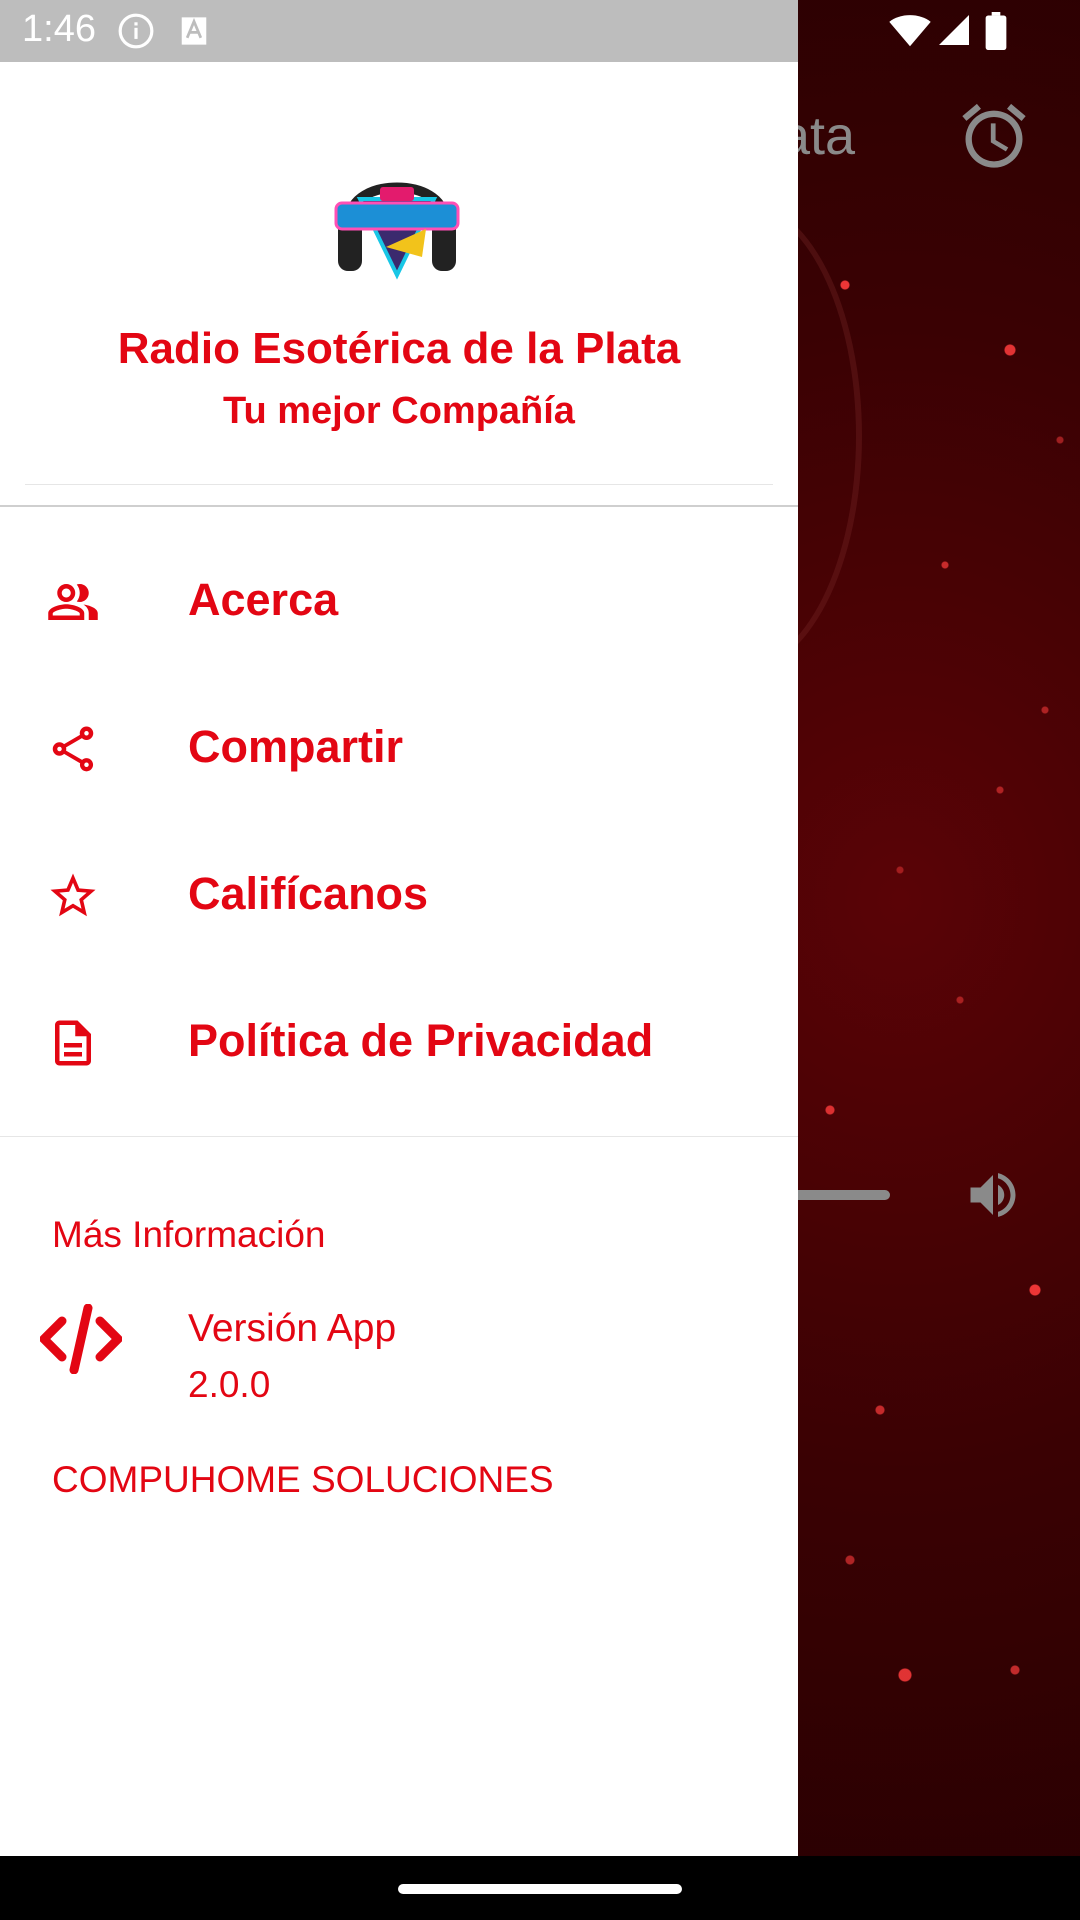 The width and height of the screenshot is (1080, 1920). I want to click on wifi-icon, so click(910, 31).